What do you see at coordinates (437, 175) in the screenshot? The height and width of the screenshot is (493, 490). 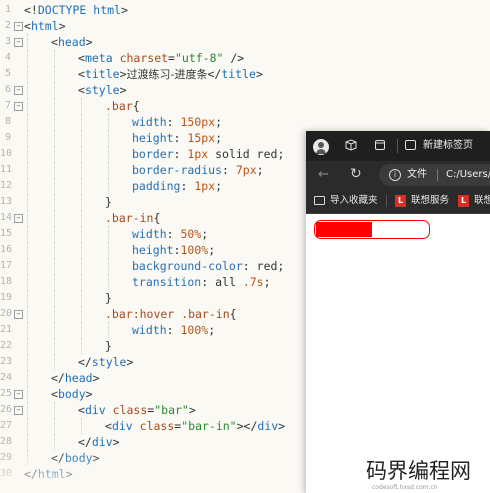 I see `address-divider` at bounding box center [437, 175].